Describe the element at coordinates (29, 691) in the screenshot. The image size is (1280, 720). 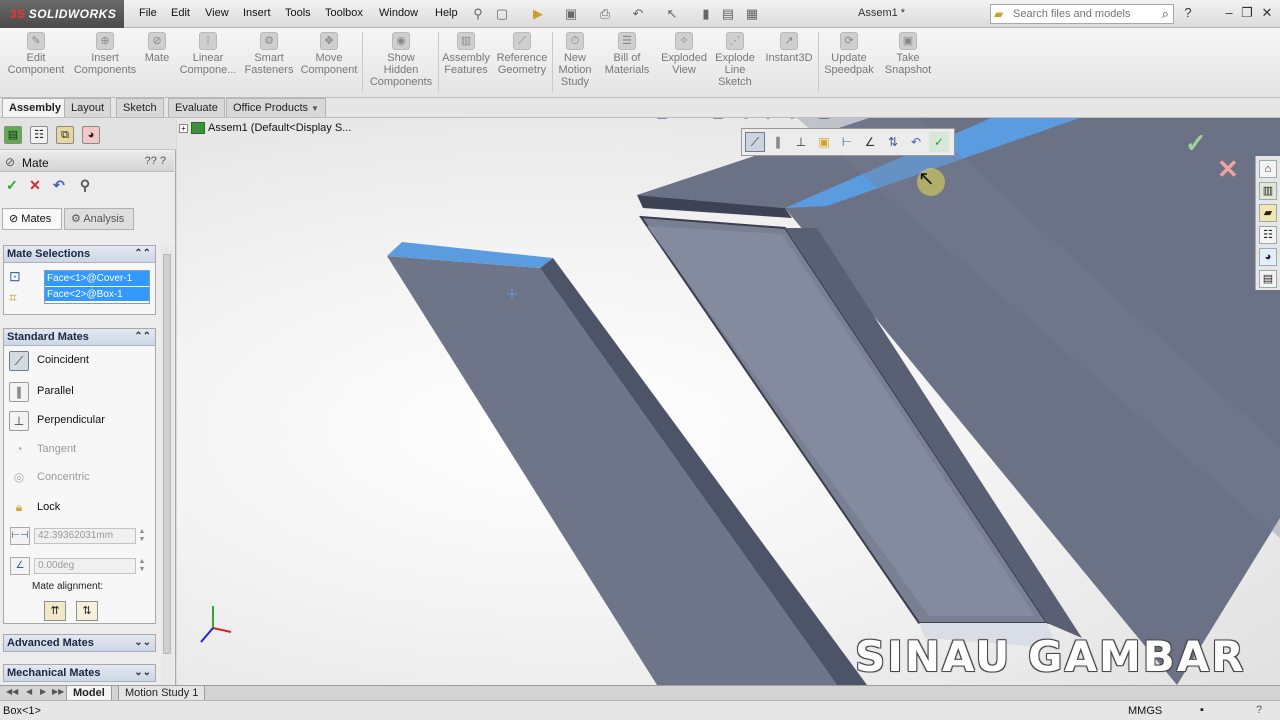
I see `prev-tab-icon: ◀` at that location.